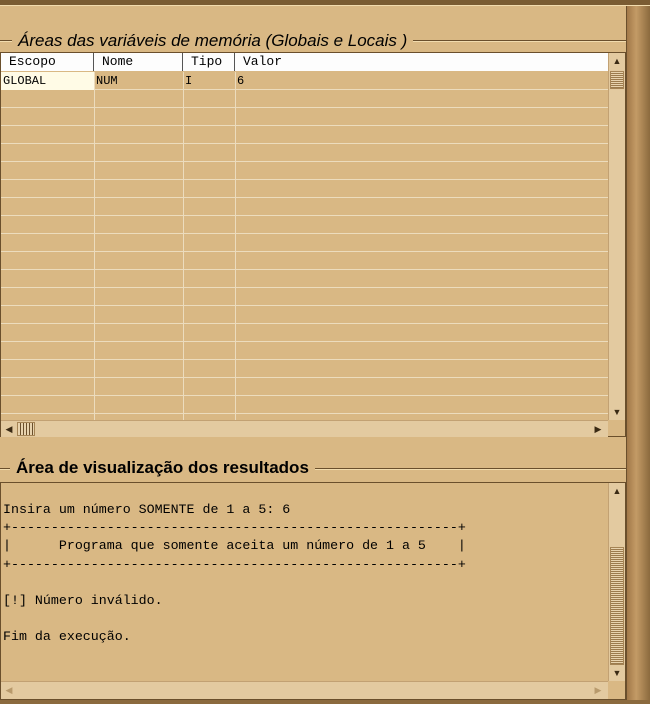 The image size is (650, 704). Describe the element at coordinates (47, 81) in the screenshot. I see `cell-escopo: GLOBAL` at that location.